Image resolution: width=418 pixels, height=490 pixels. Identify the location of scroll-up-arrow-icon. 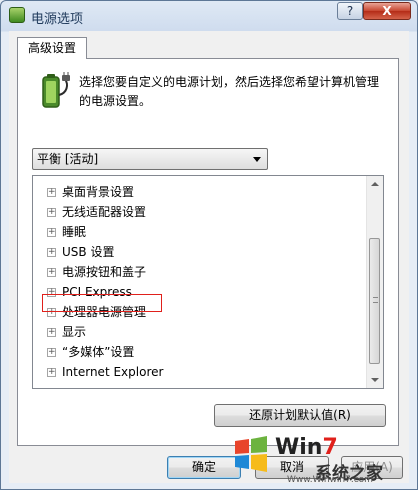
(375, 184).